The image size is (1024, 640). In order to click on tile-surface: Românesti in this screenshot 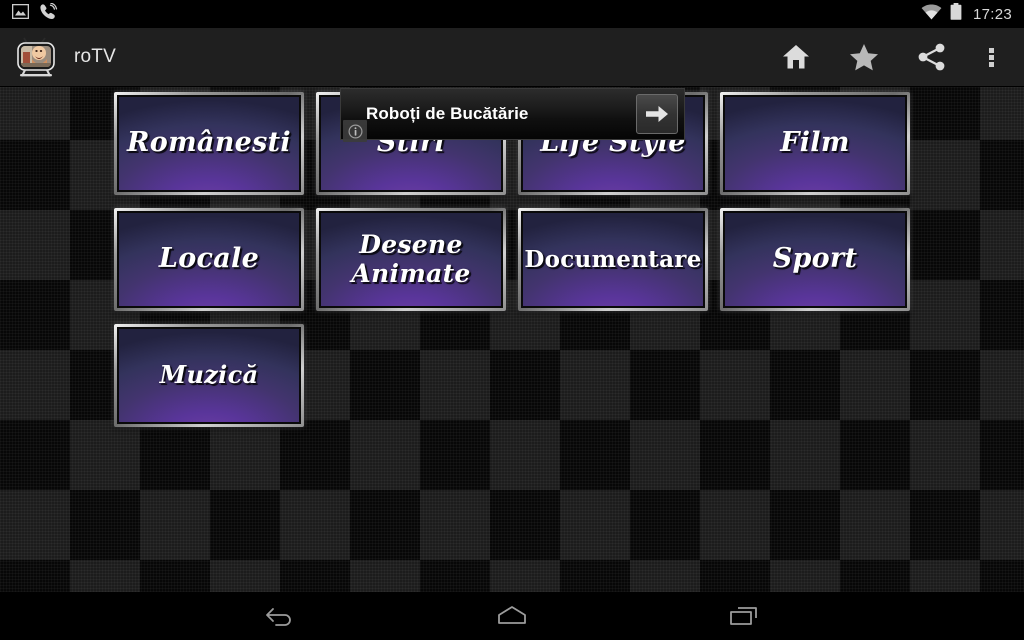, I will do `click(209, 143)`.